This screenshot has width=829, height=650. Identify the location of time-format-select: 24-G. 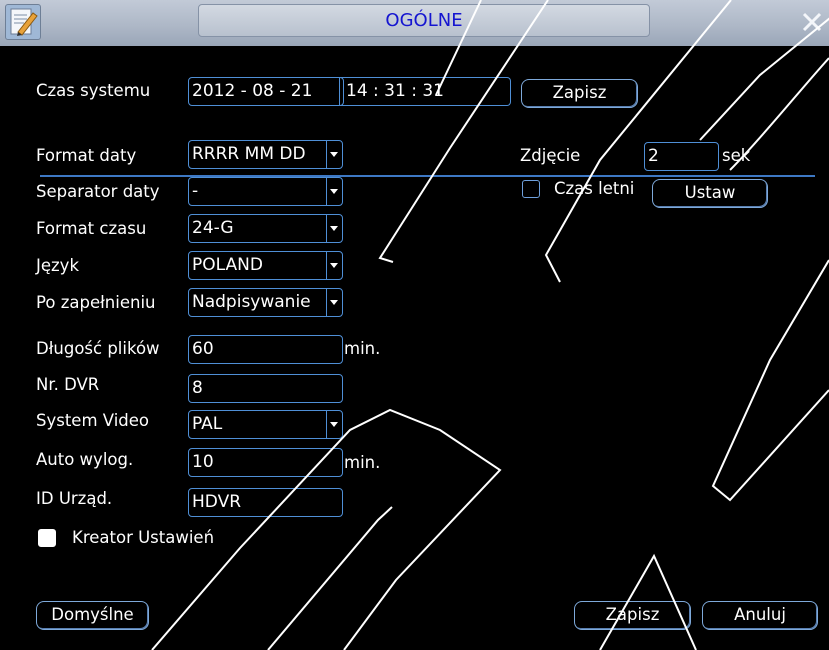
(265, 228).